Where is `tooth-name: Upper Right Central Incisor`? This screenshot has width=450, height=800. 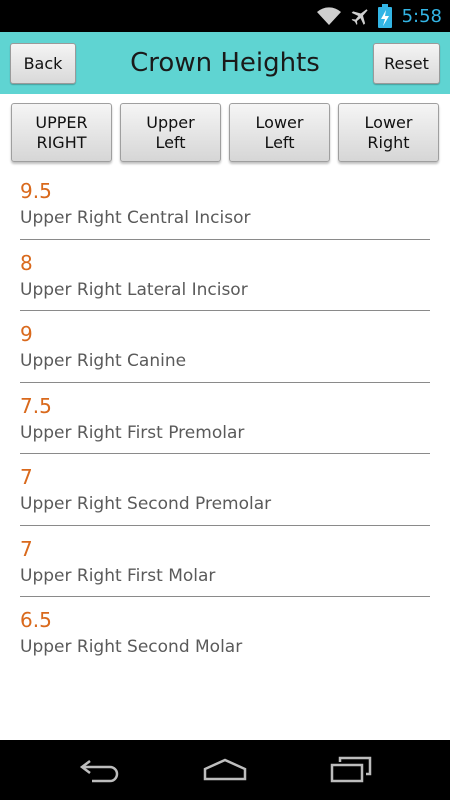
tooth-name: Upper Right Central Incisor is located at coordinates (135, 218).